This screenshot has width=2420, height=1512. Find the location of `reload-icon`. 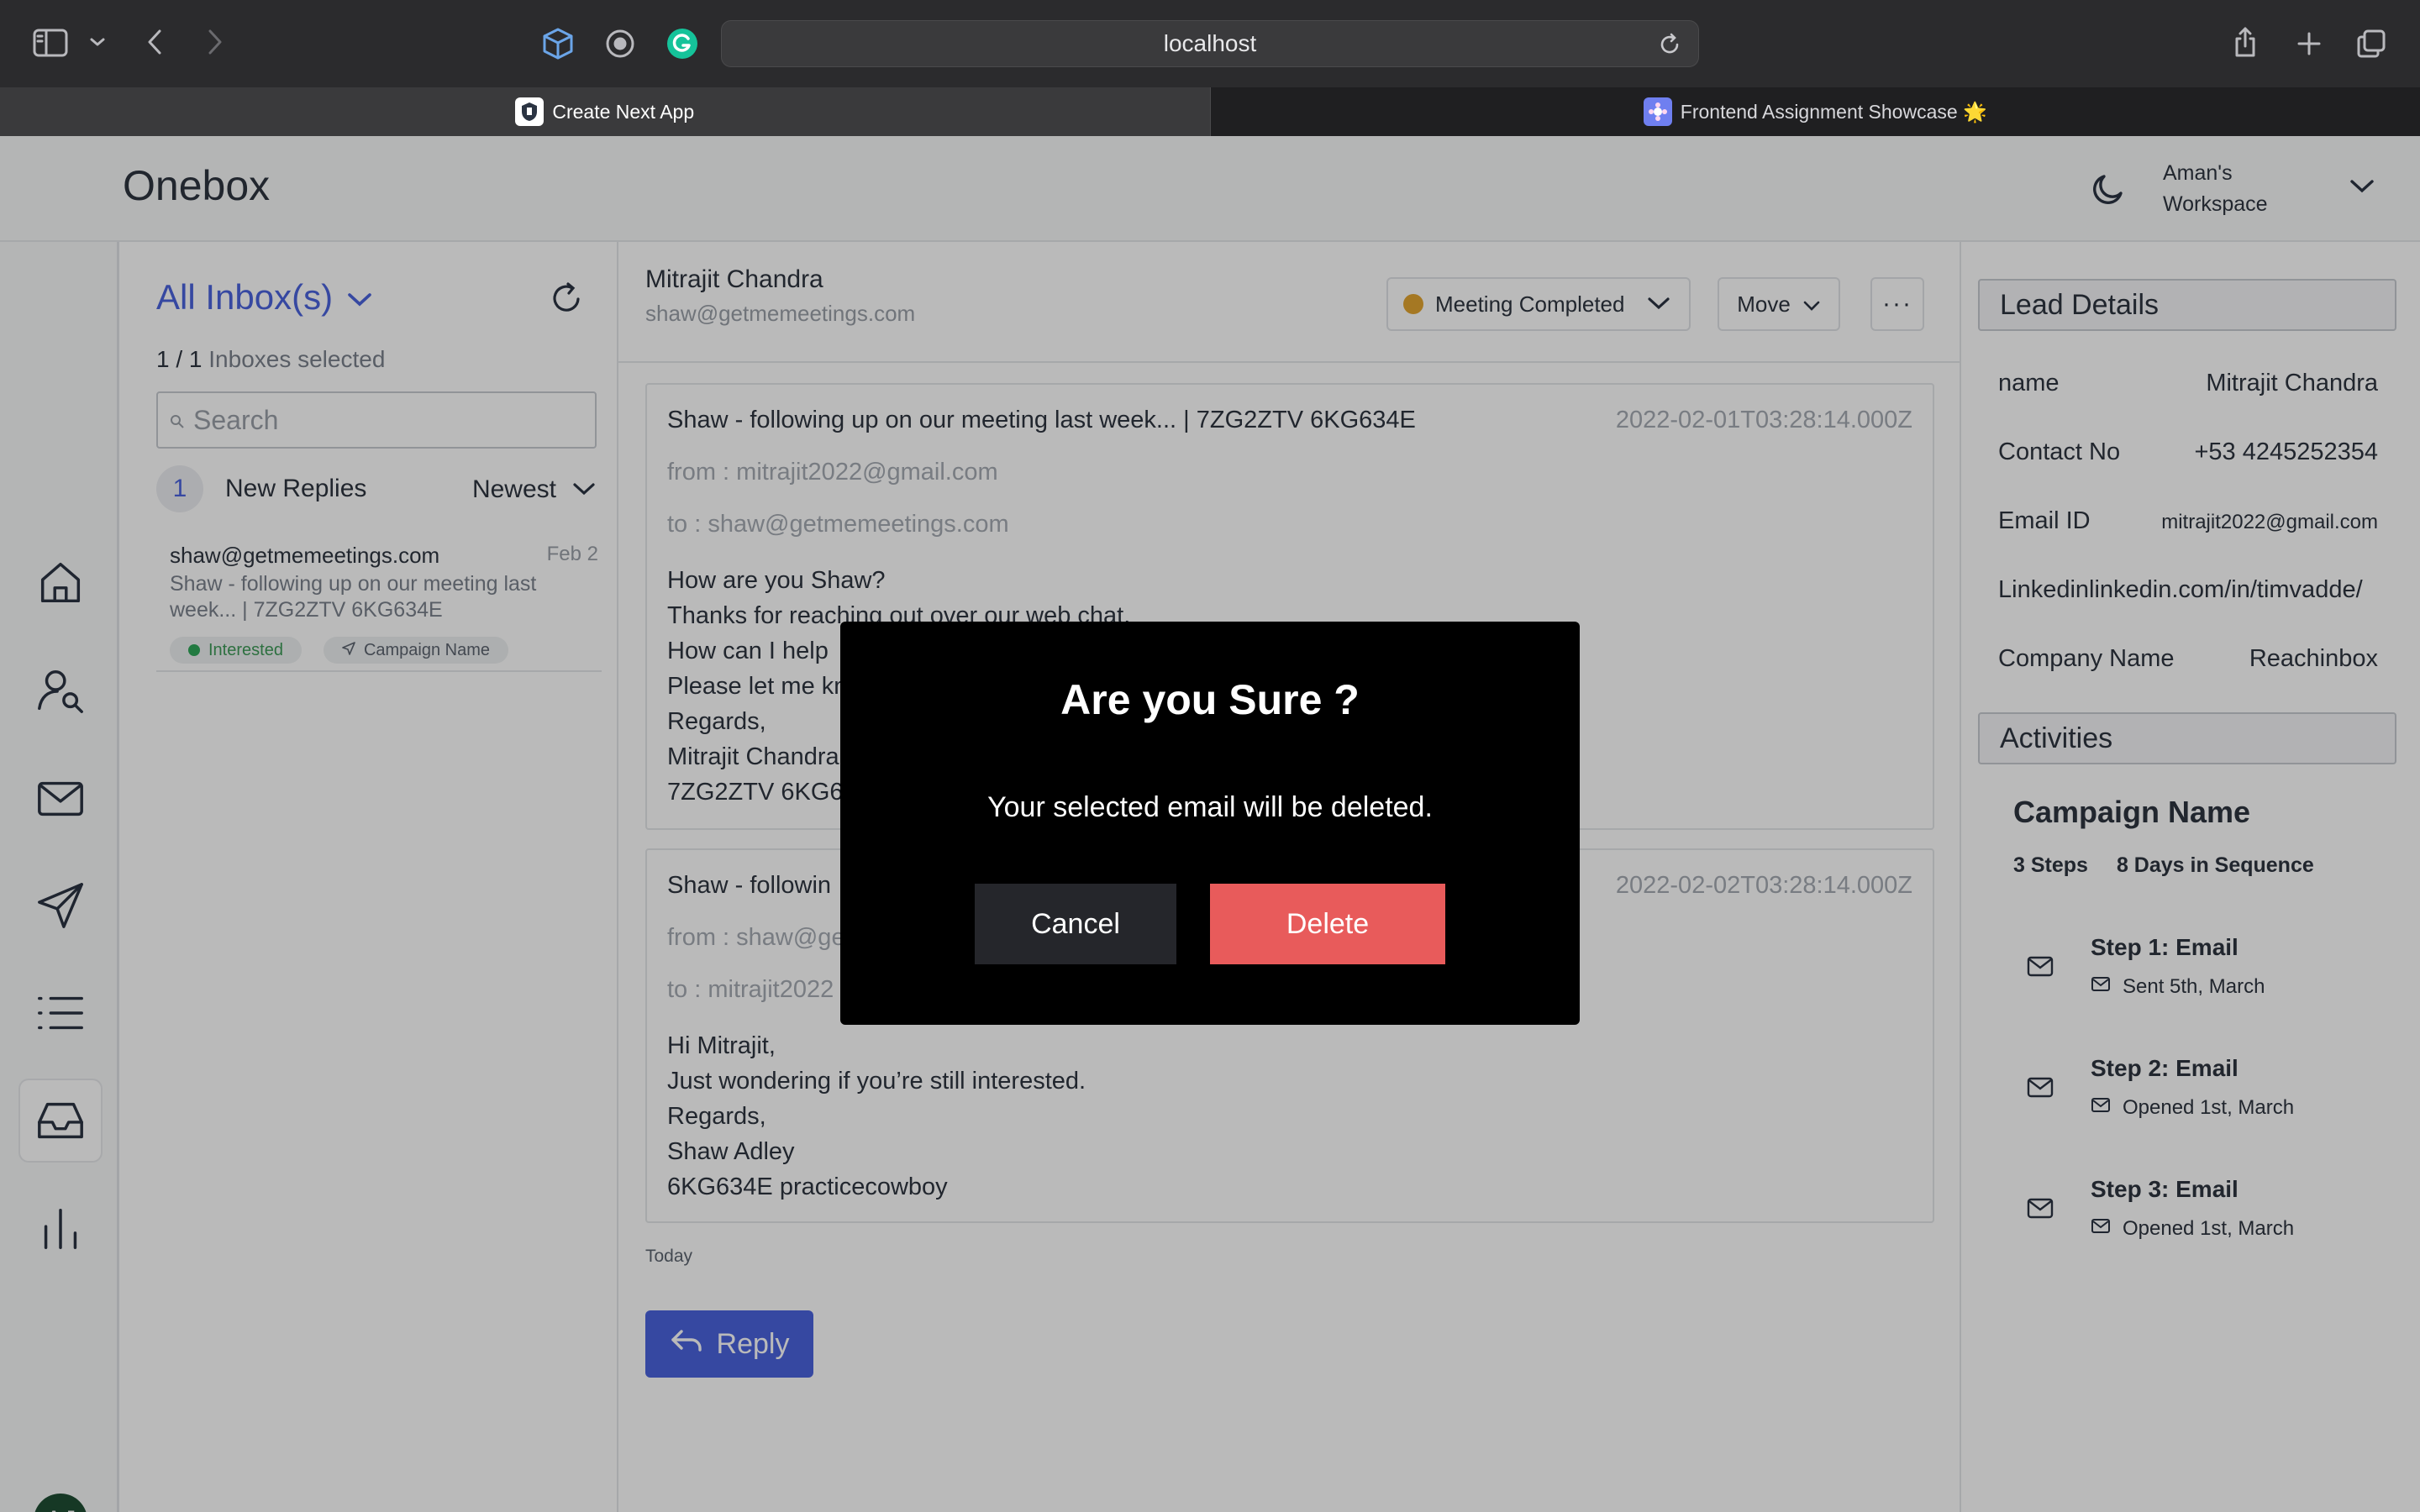

reload-icon is located at coordinates (1669, 44).